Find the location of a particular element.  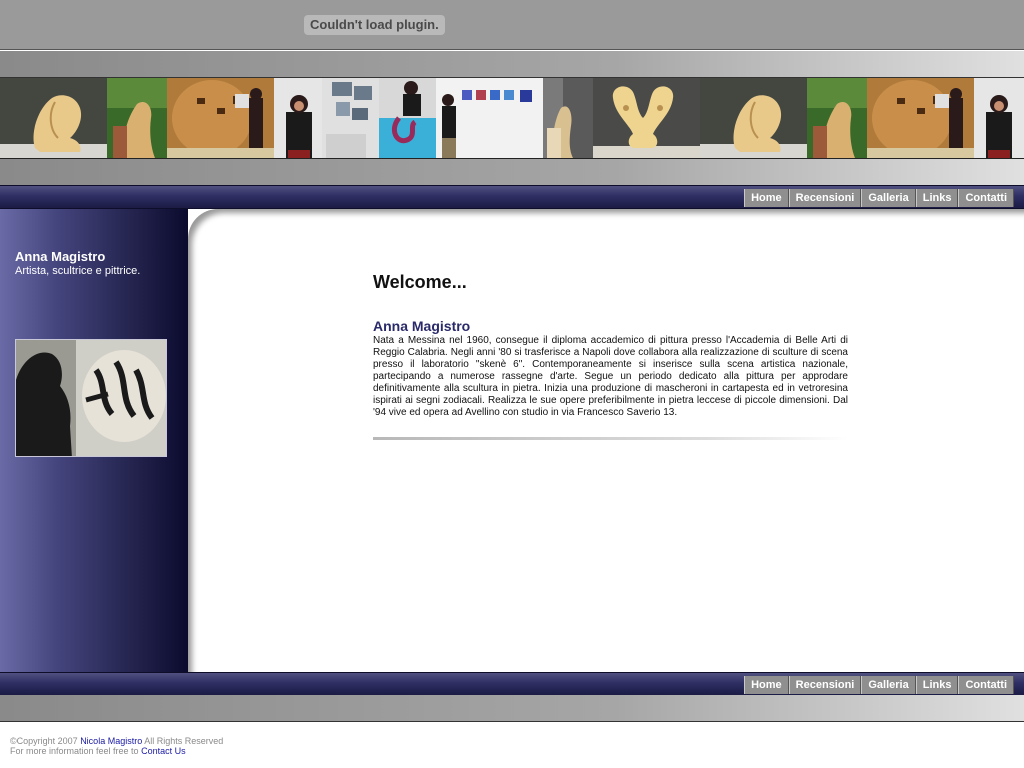

footer-nav-contatti-link: Contatti is located at coordinates (986, 685).